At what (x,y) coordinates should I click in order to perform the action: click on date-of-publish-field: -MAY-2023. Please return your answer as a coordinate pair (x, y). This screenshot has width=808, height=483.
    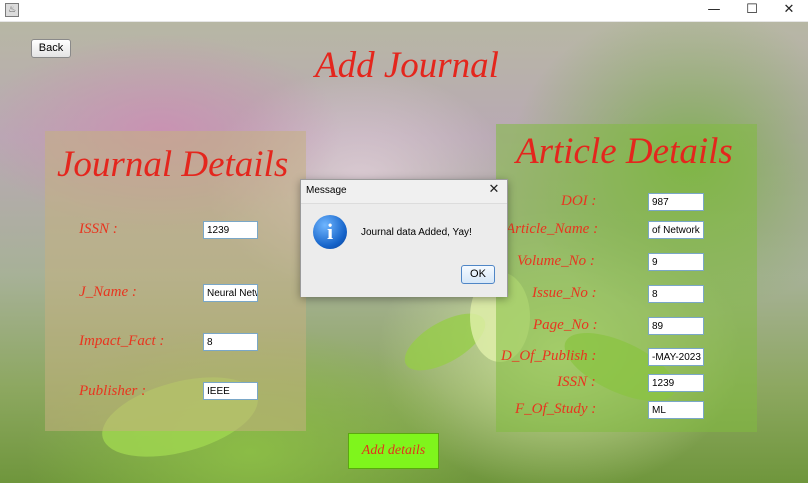
    Looking at the image, I should click on (676, 357).